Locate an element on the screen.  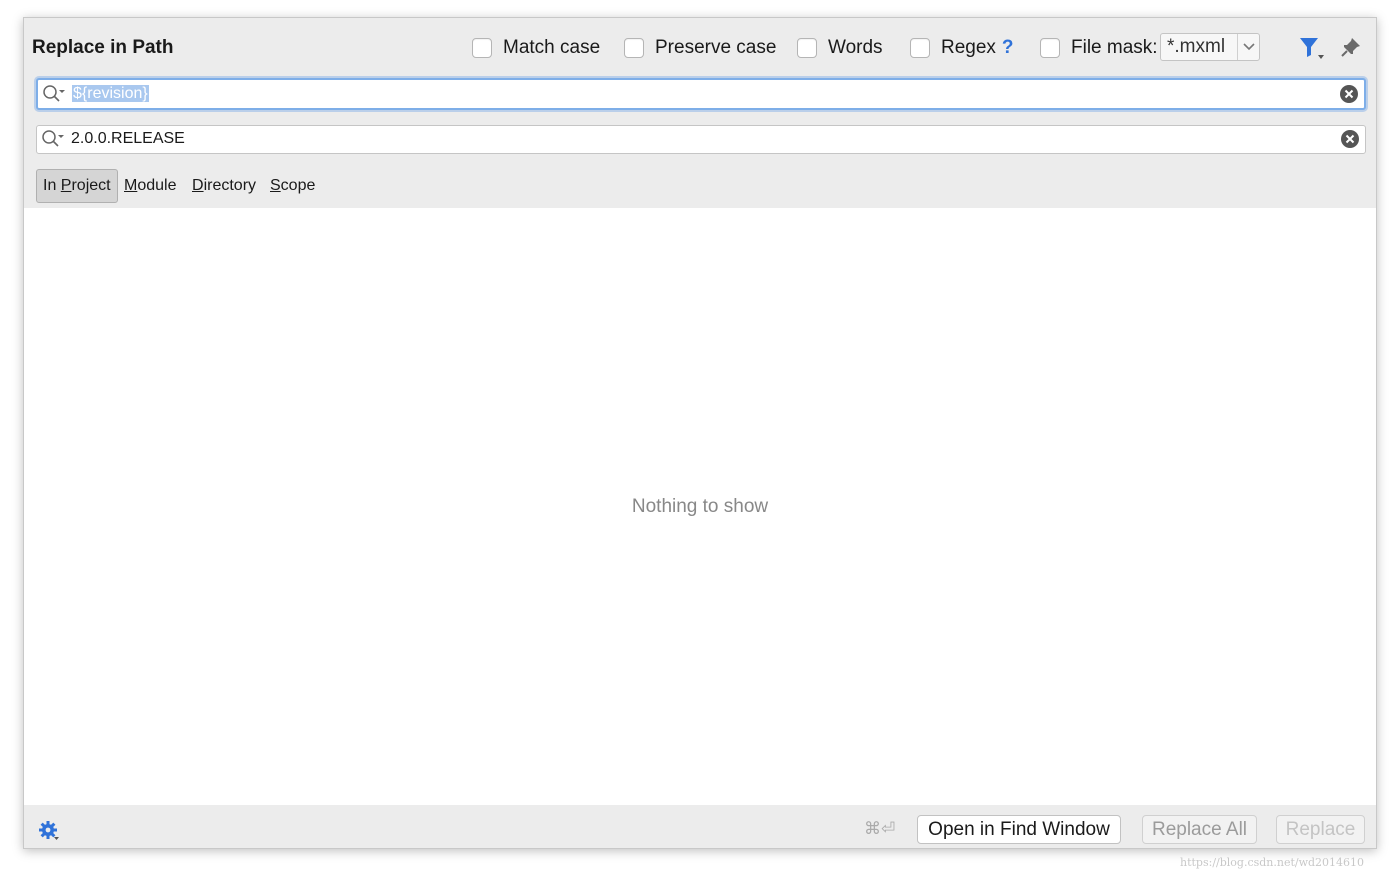
tab-in-project: In Project is located at coordinates (77, 186).